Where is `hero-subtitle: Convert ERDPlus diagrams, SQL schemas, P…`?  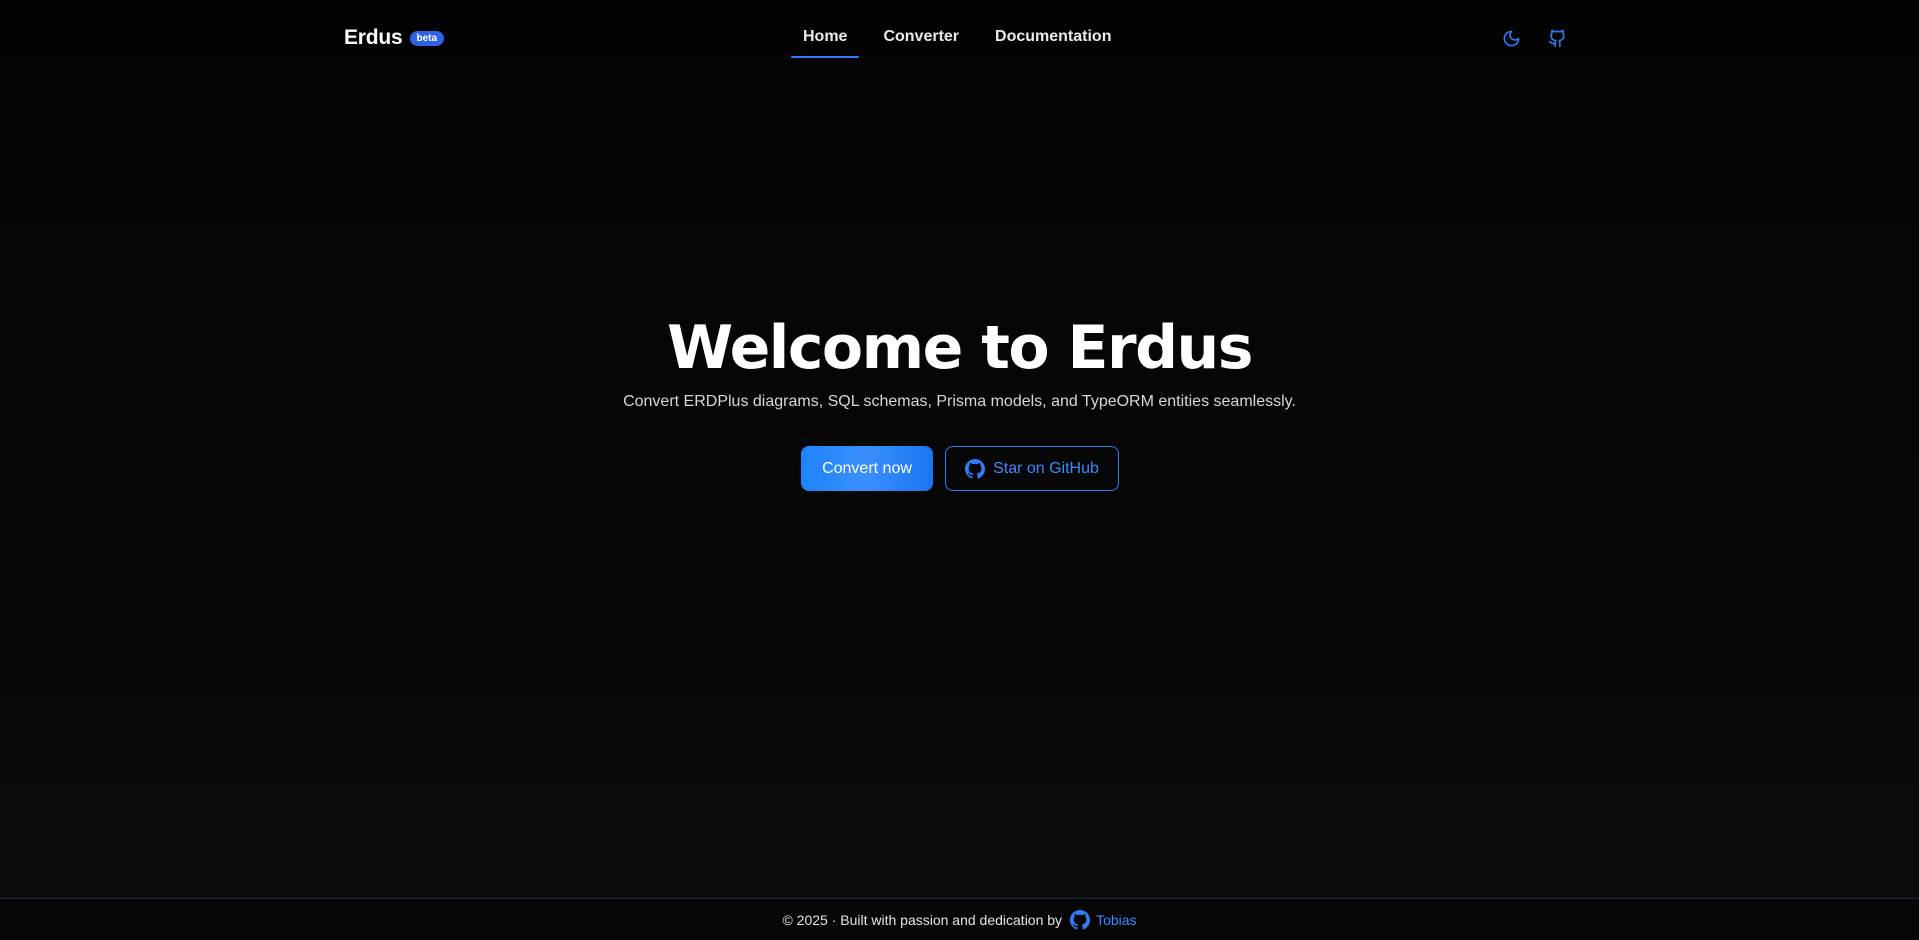
hero-subtitle: Convert ERDPlus diagrams, SQL schemas, P… is located at coordinates (959, 401).